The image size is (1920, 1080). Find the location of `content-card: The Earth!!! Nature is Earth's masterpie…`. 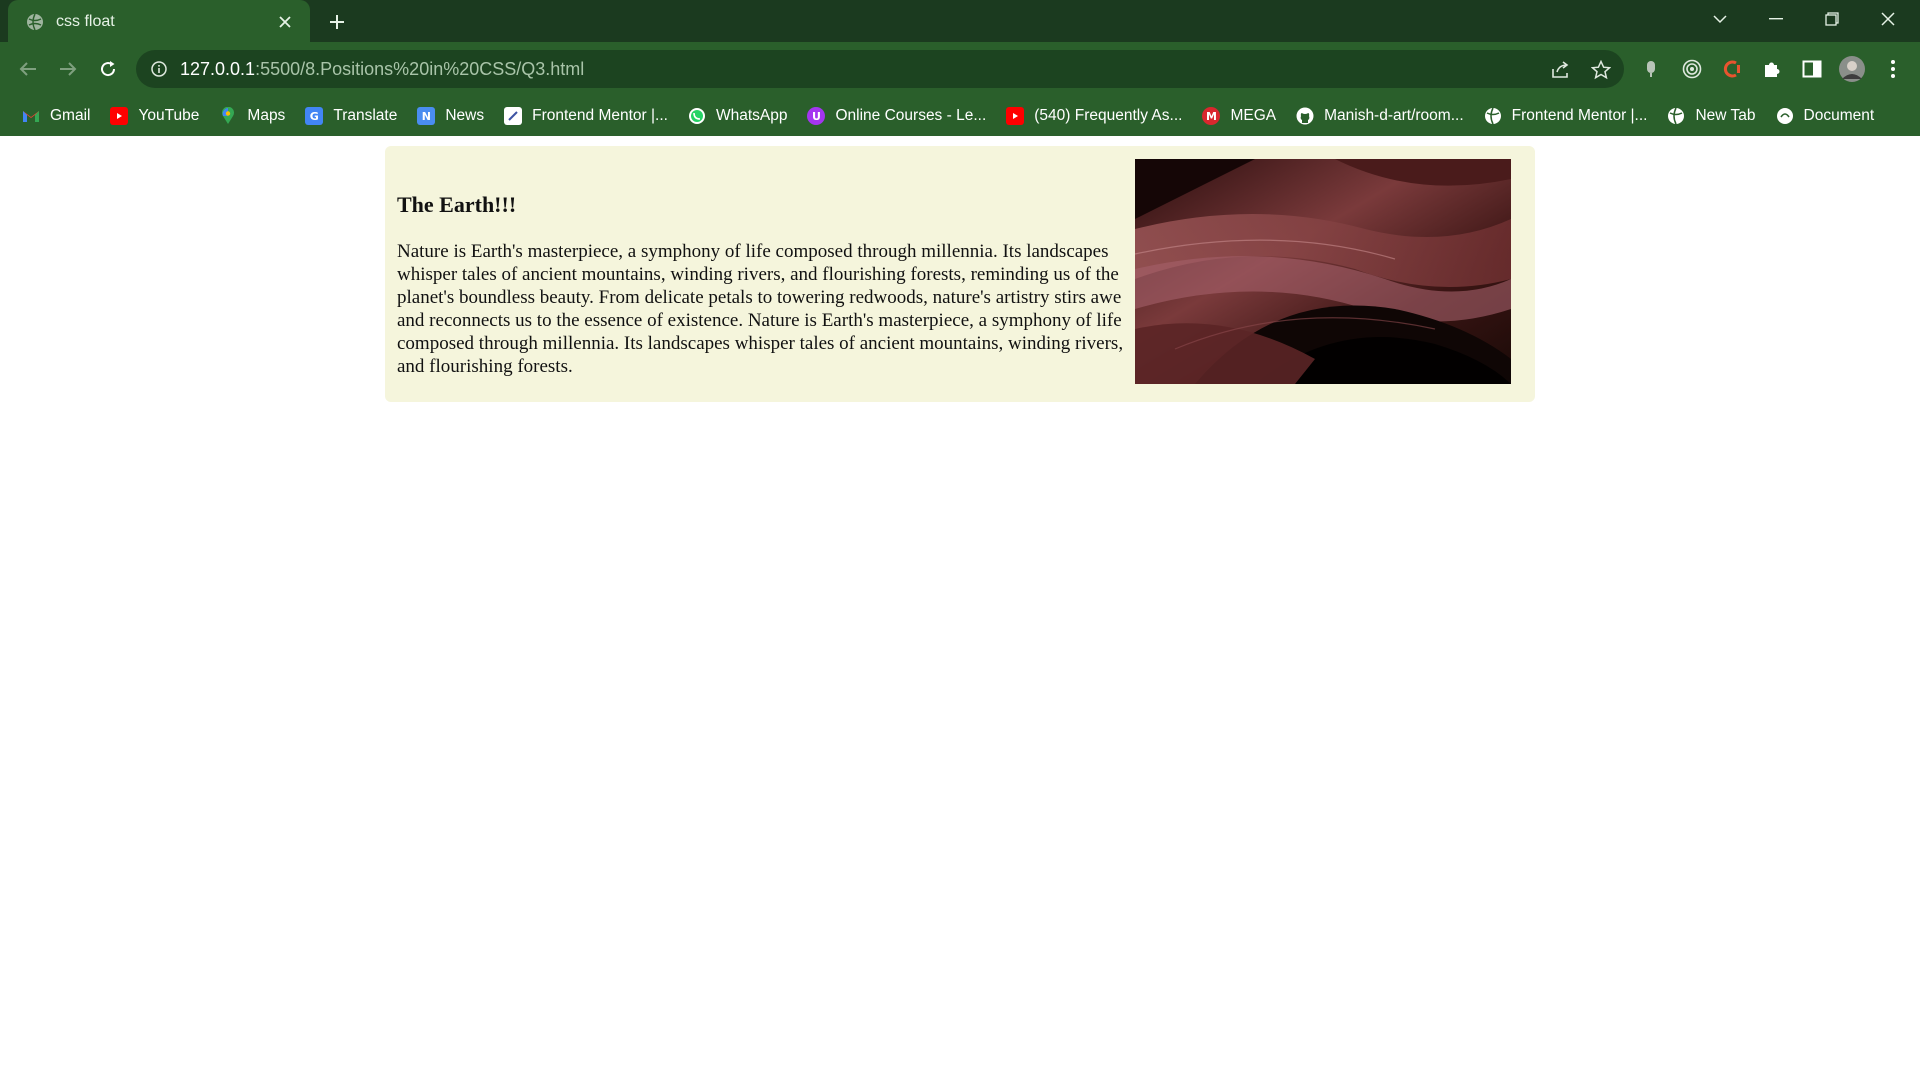

content-card: The Earth!!! Nature is Earth's masterpie… is located at coordinates (960, 274).